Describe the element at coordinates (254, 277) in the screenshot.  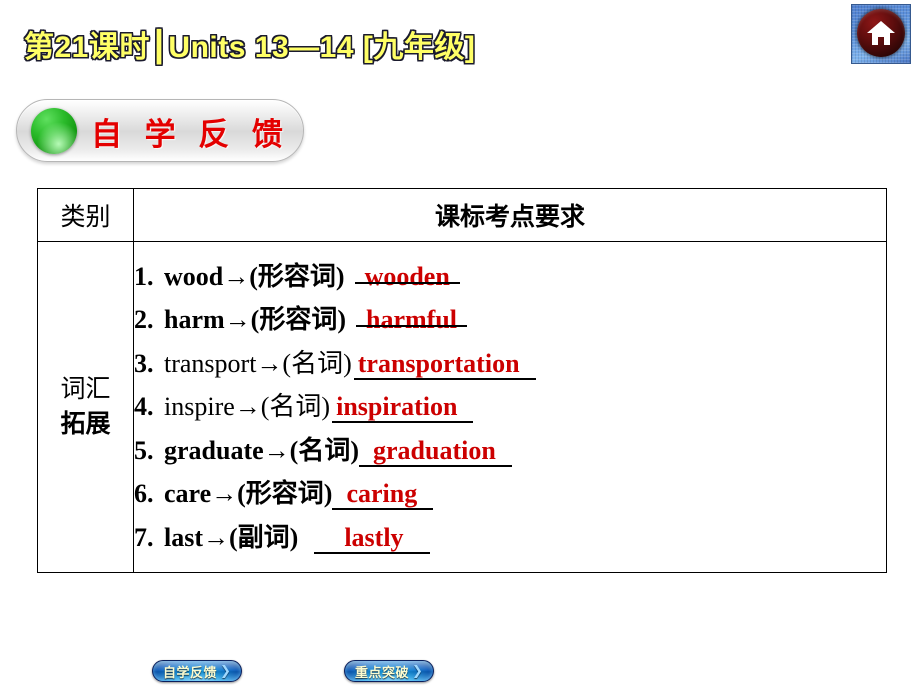
I see `item-question: wood→(形容词)` at that location.